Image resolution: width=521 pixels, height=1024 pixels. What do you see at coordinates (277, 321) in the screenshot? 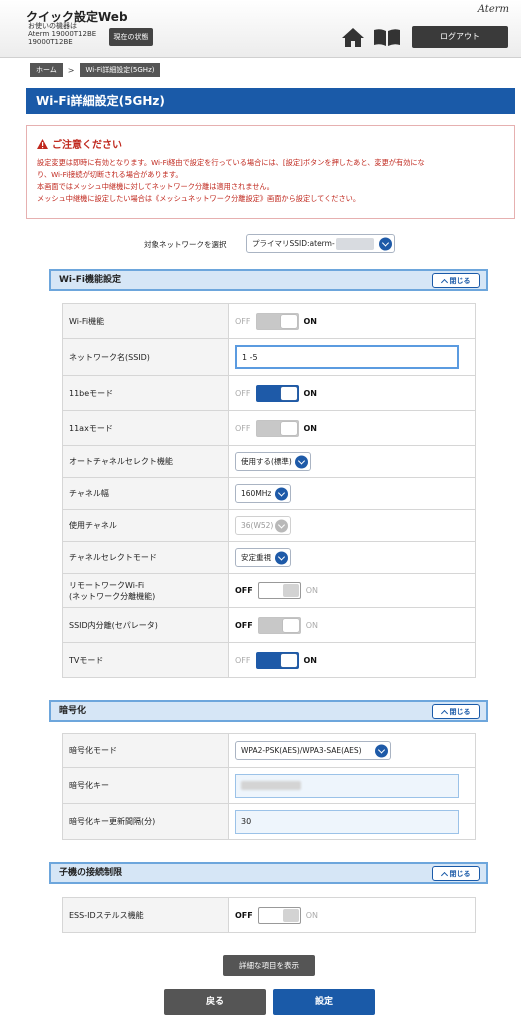
I see `wifi-function-toggle` at bounding box center [277, 321].